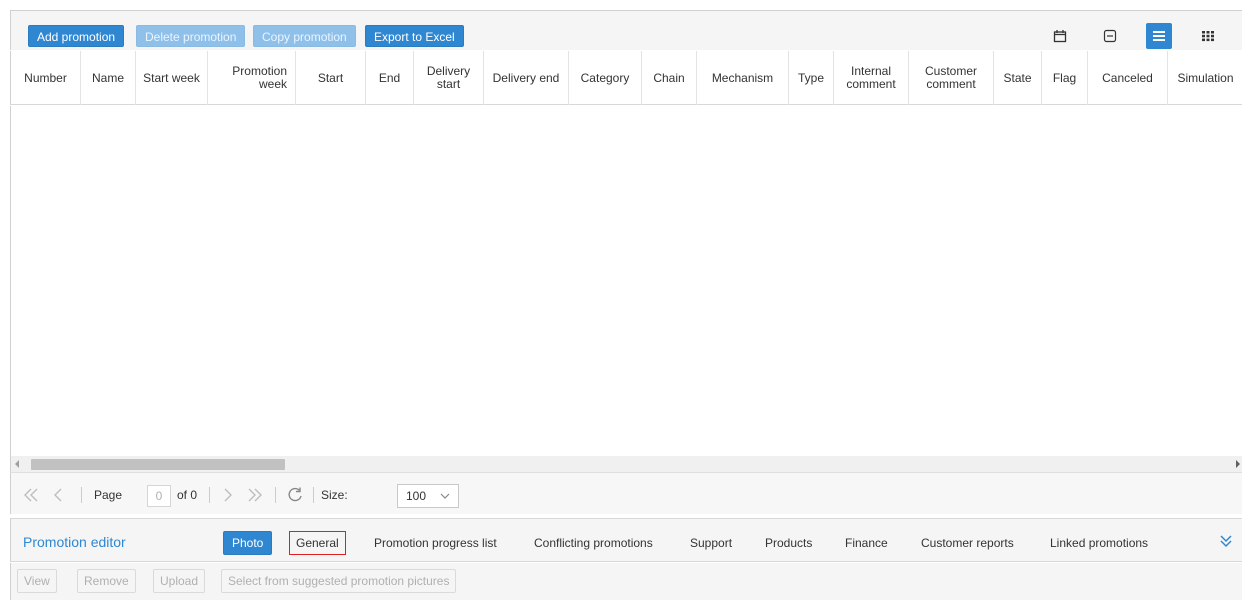 This screenshot has height=600, width=1242. Describe the element at coordinates (1159, 36) in the screenshot. I see `list-view-icon` at that location.